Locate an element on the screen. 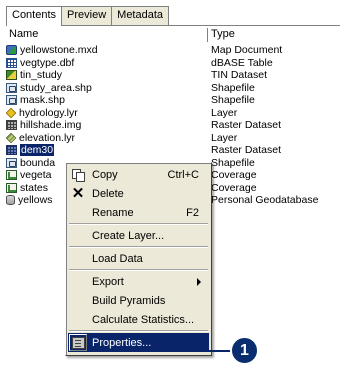 The height and width of the screenshot is (376, 340). tab-contents: Contents is located at coordinates (34, 16).